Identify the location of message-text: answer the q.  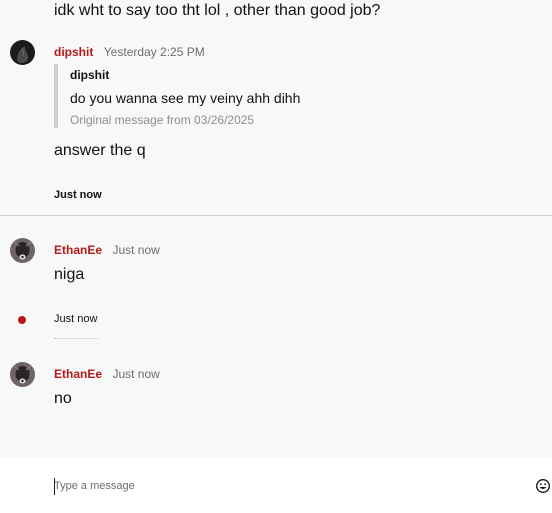
(100, 150).